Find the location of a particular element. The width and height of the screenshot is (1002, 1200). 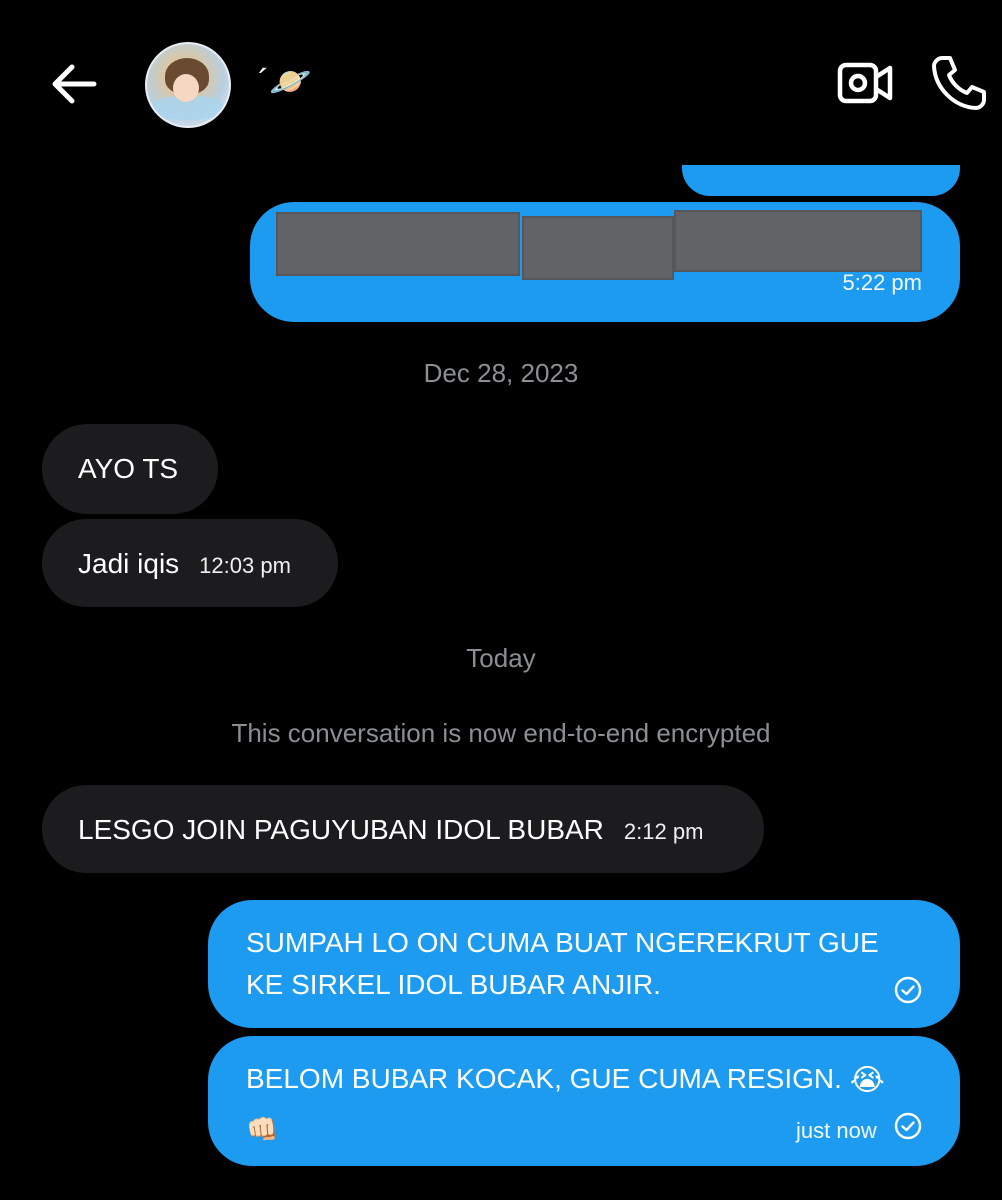

video-call-button is located at coordinates (866, 84).